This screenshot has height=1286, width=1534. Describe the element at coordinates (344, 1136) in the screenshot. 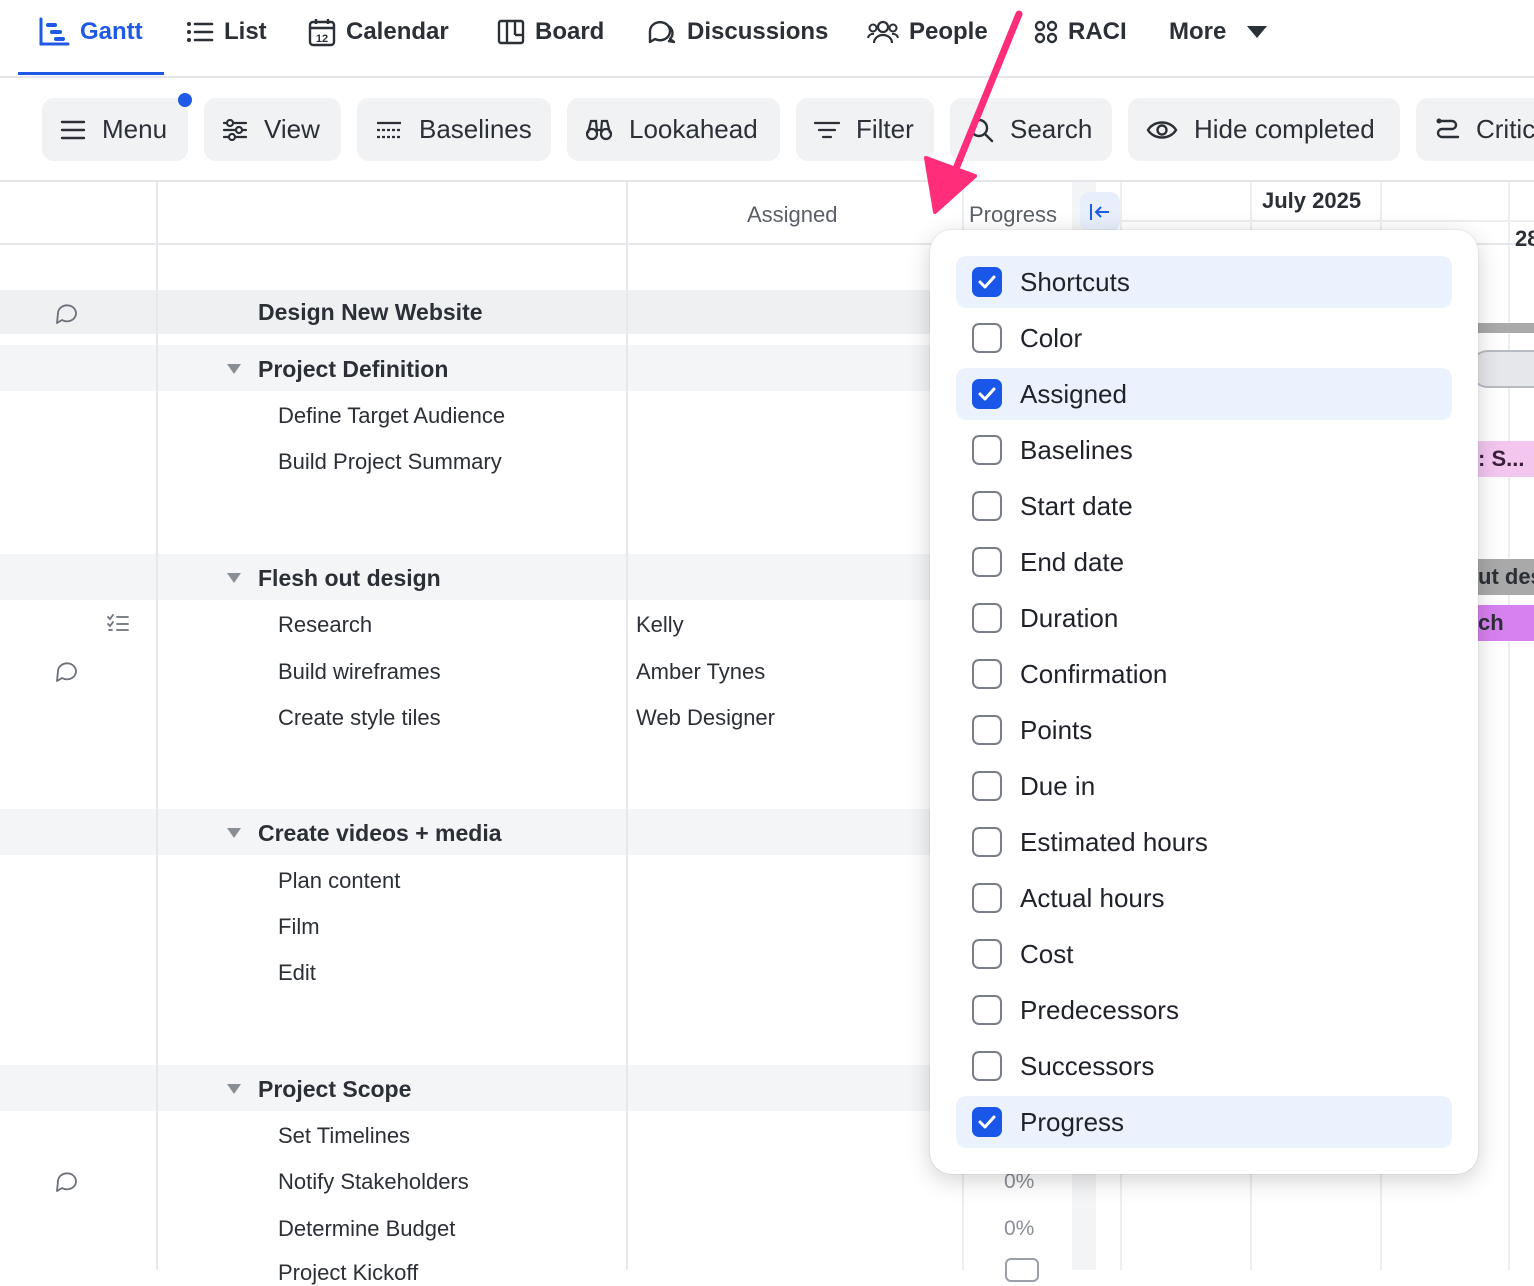

I see `task-name: Set Timelines` at that location.